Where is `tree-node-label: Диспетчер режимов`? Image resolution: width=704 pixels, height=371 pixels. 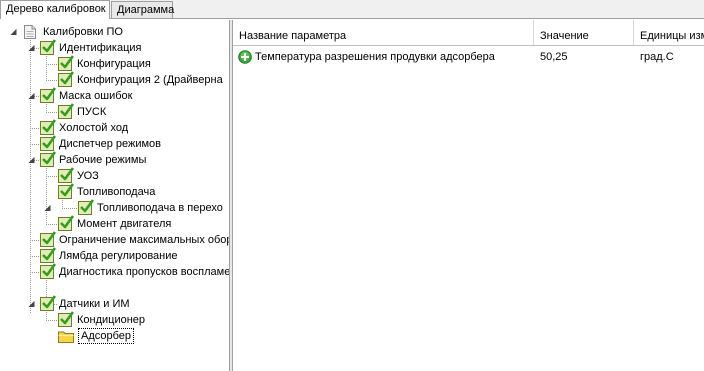
tree-node-label: Диспетчер режимов is located at coordinates (110, 144).